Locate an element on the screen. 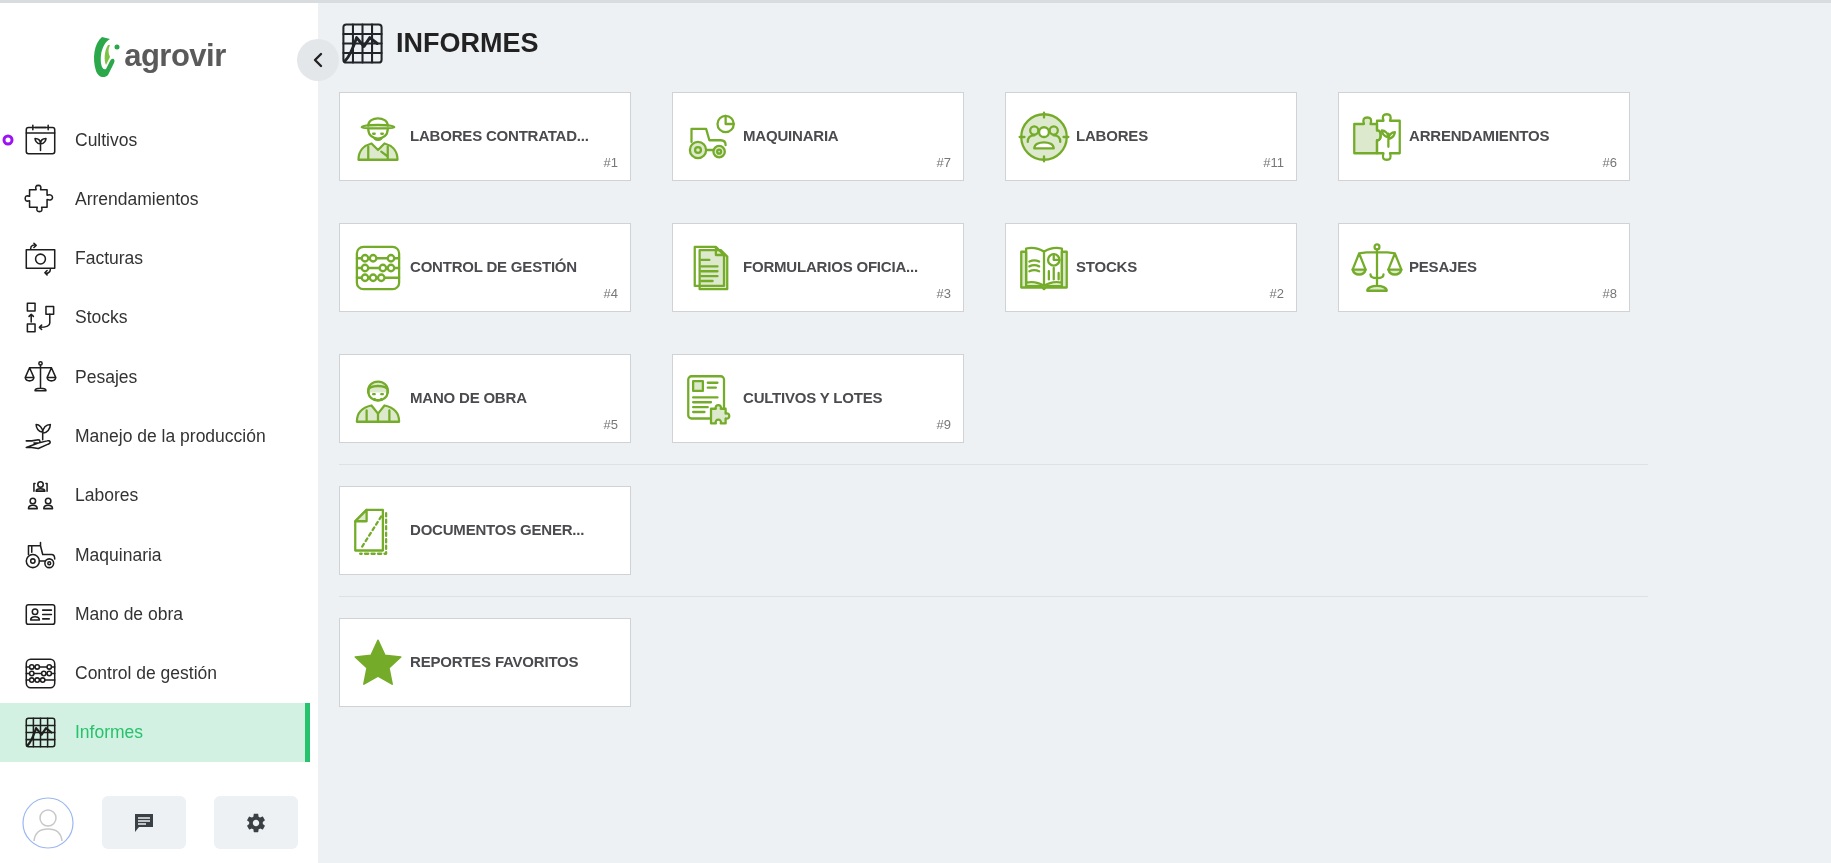  report-title: REPORTES FAVORITOS is located at coordinates (494, 662).